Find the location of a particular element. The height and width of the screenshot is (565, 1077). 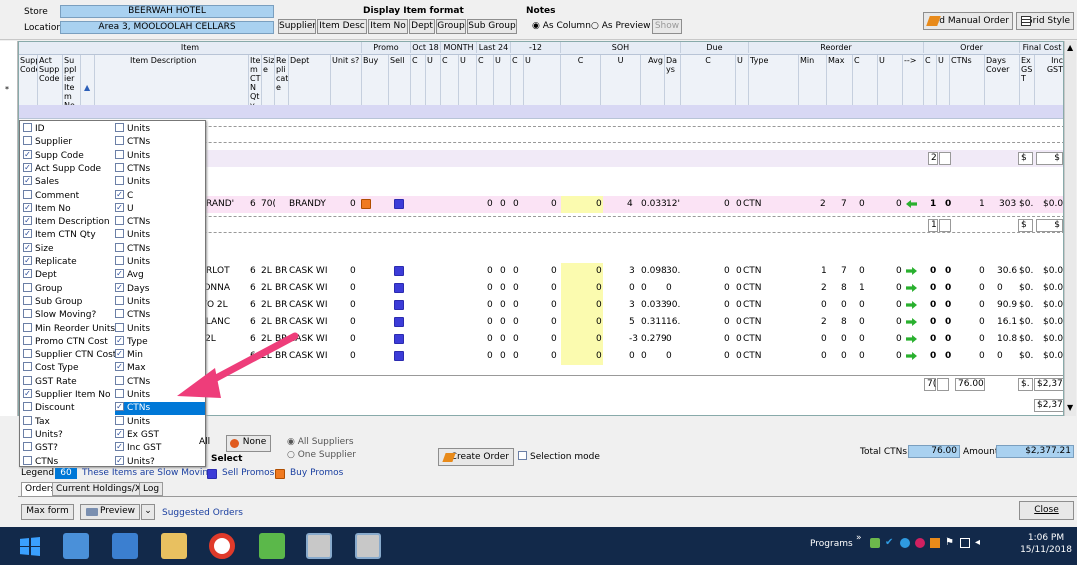

column-option-replicate: ✓ Replicate is located at coordinates (68, 262).